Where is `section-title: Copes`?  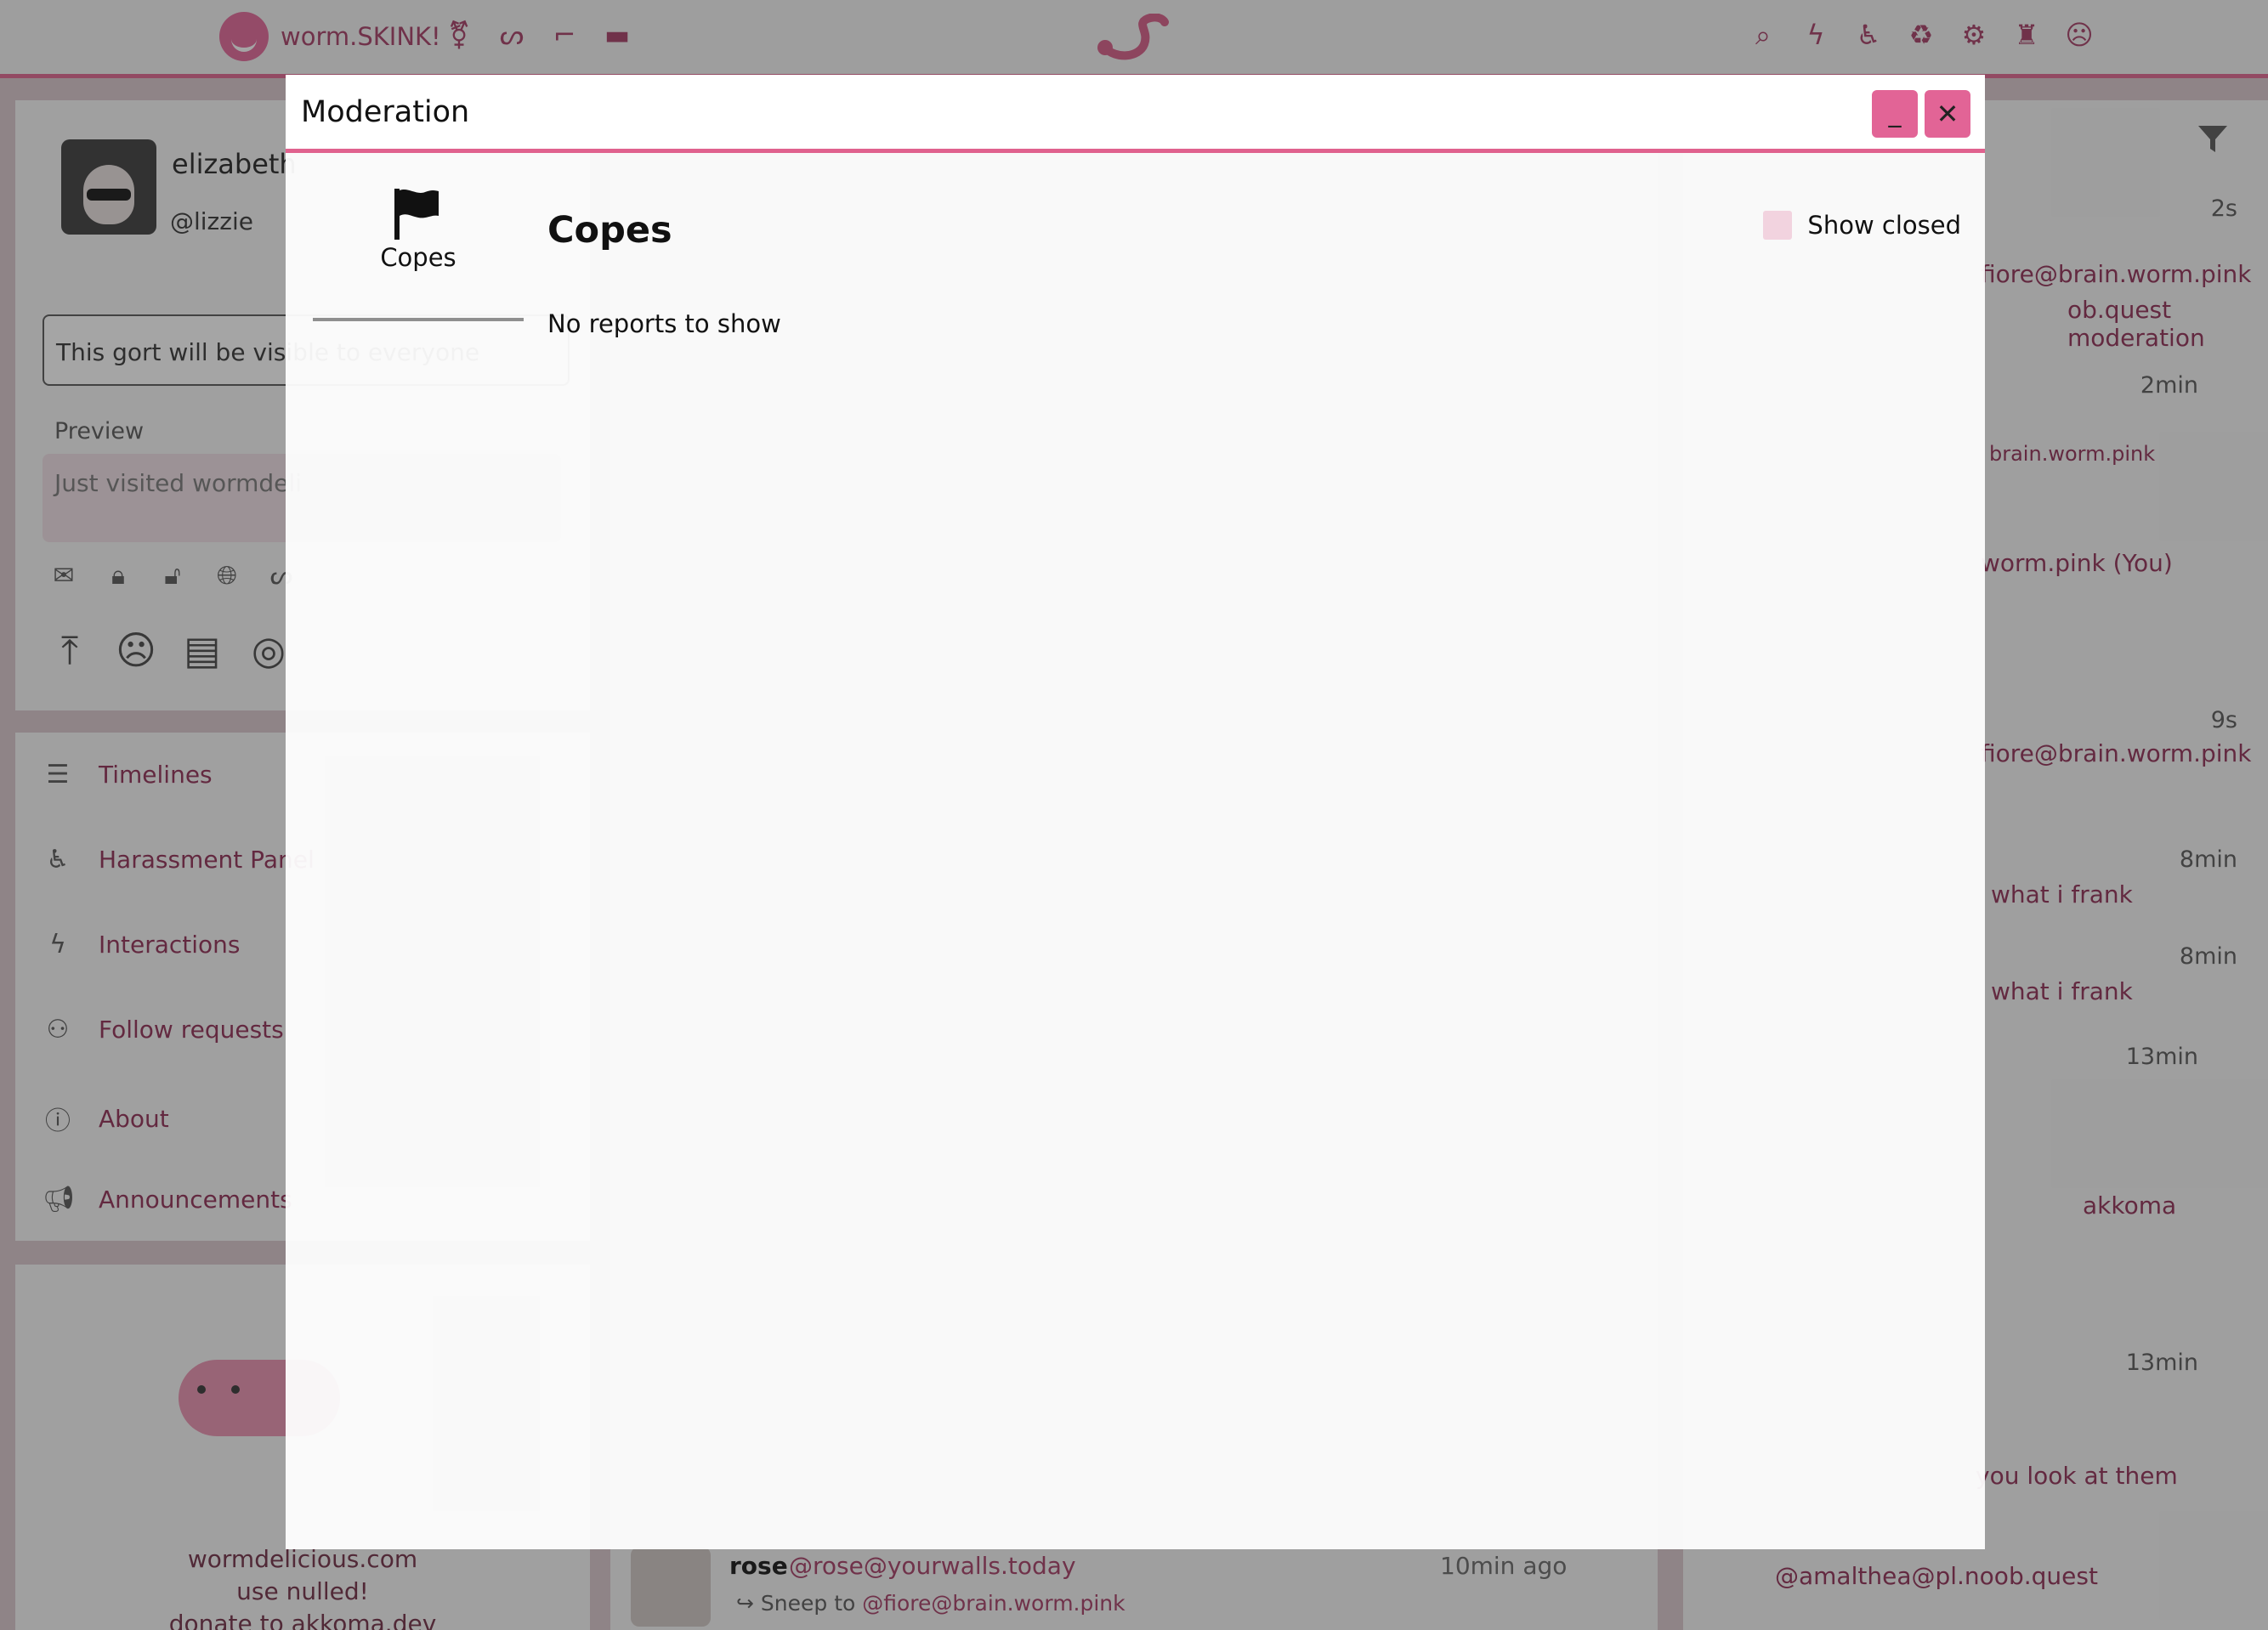 section-title: Copes is located at coordinates (609, 231).